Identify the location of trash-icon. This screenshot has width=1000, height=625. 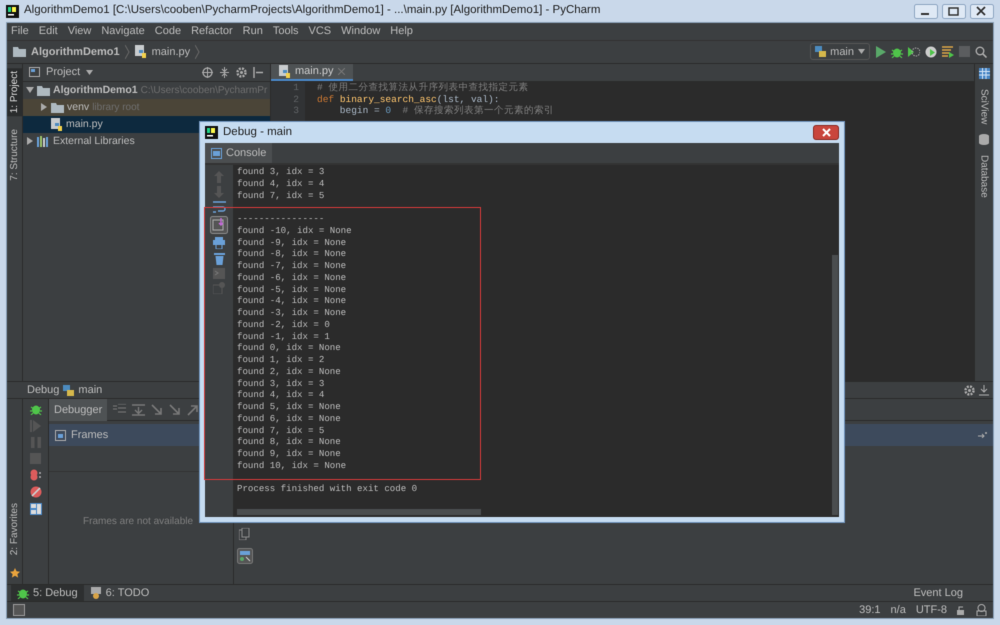
(219, 258).